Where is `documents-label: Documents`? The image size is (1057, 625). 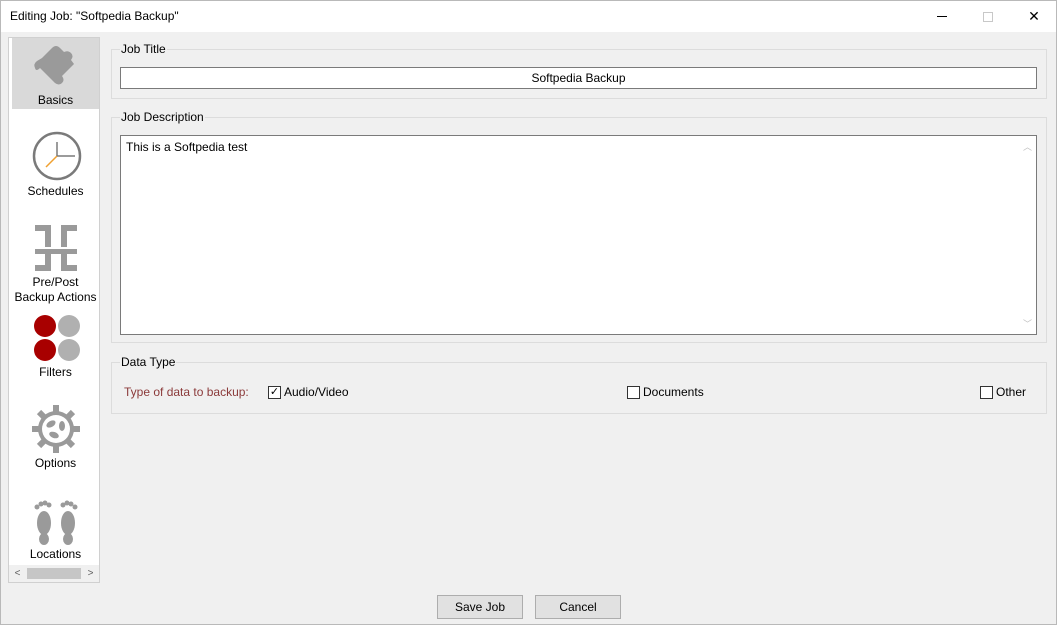
documents-label: Documents is located at coordinates (673, 392).